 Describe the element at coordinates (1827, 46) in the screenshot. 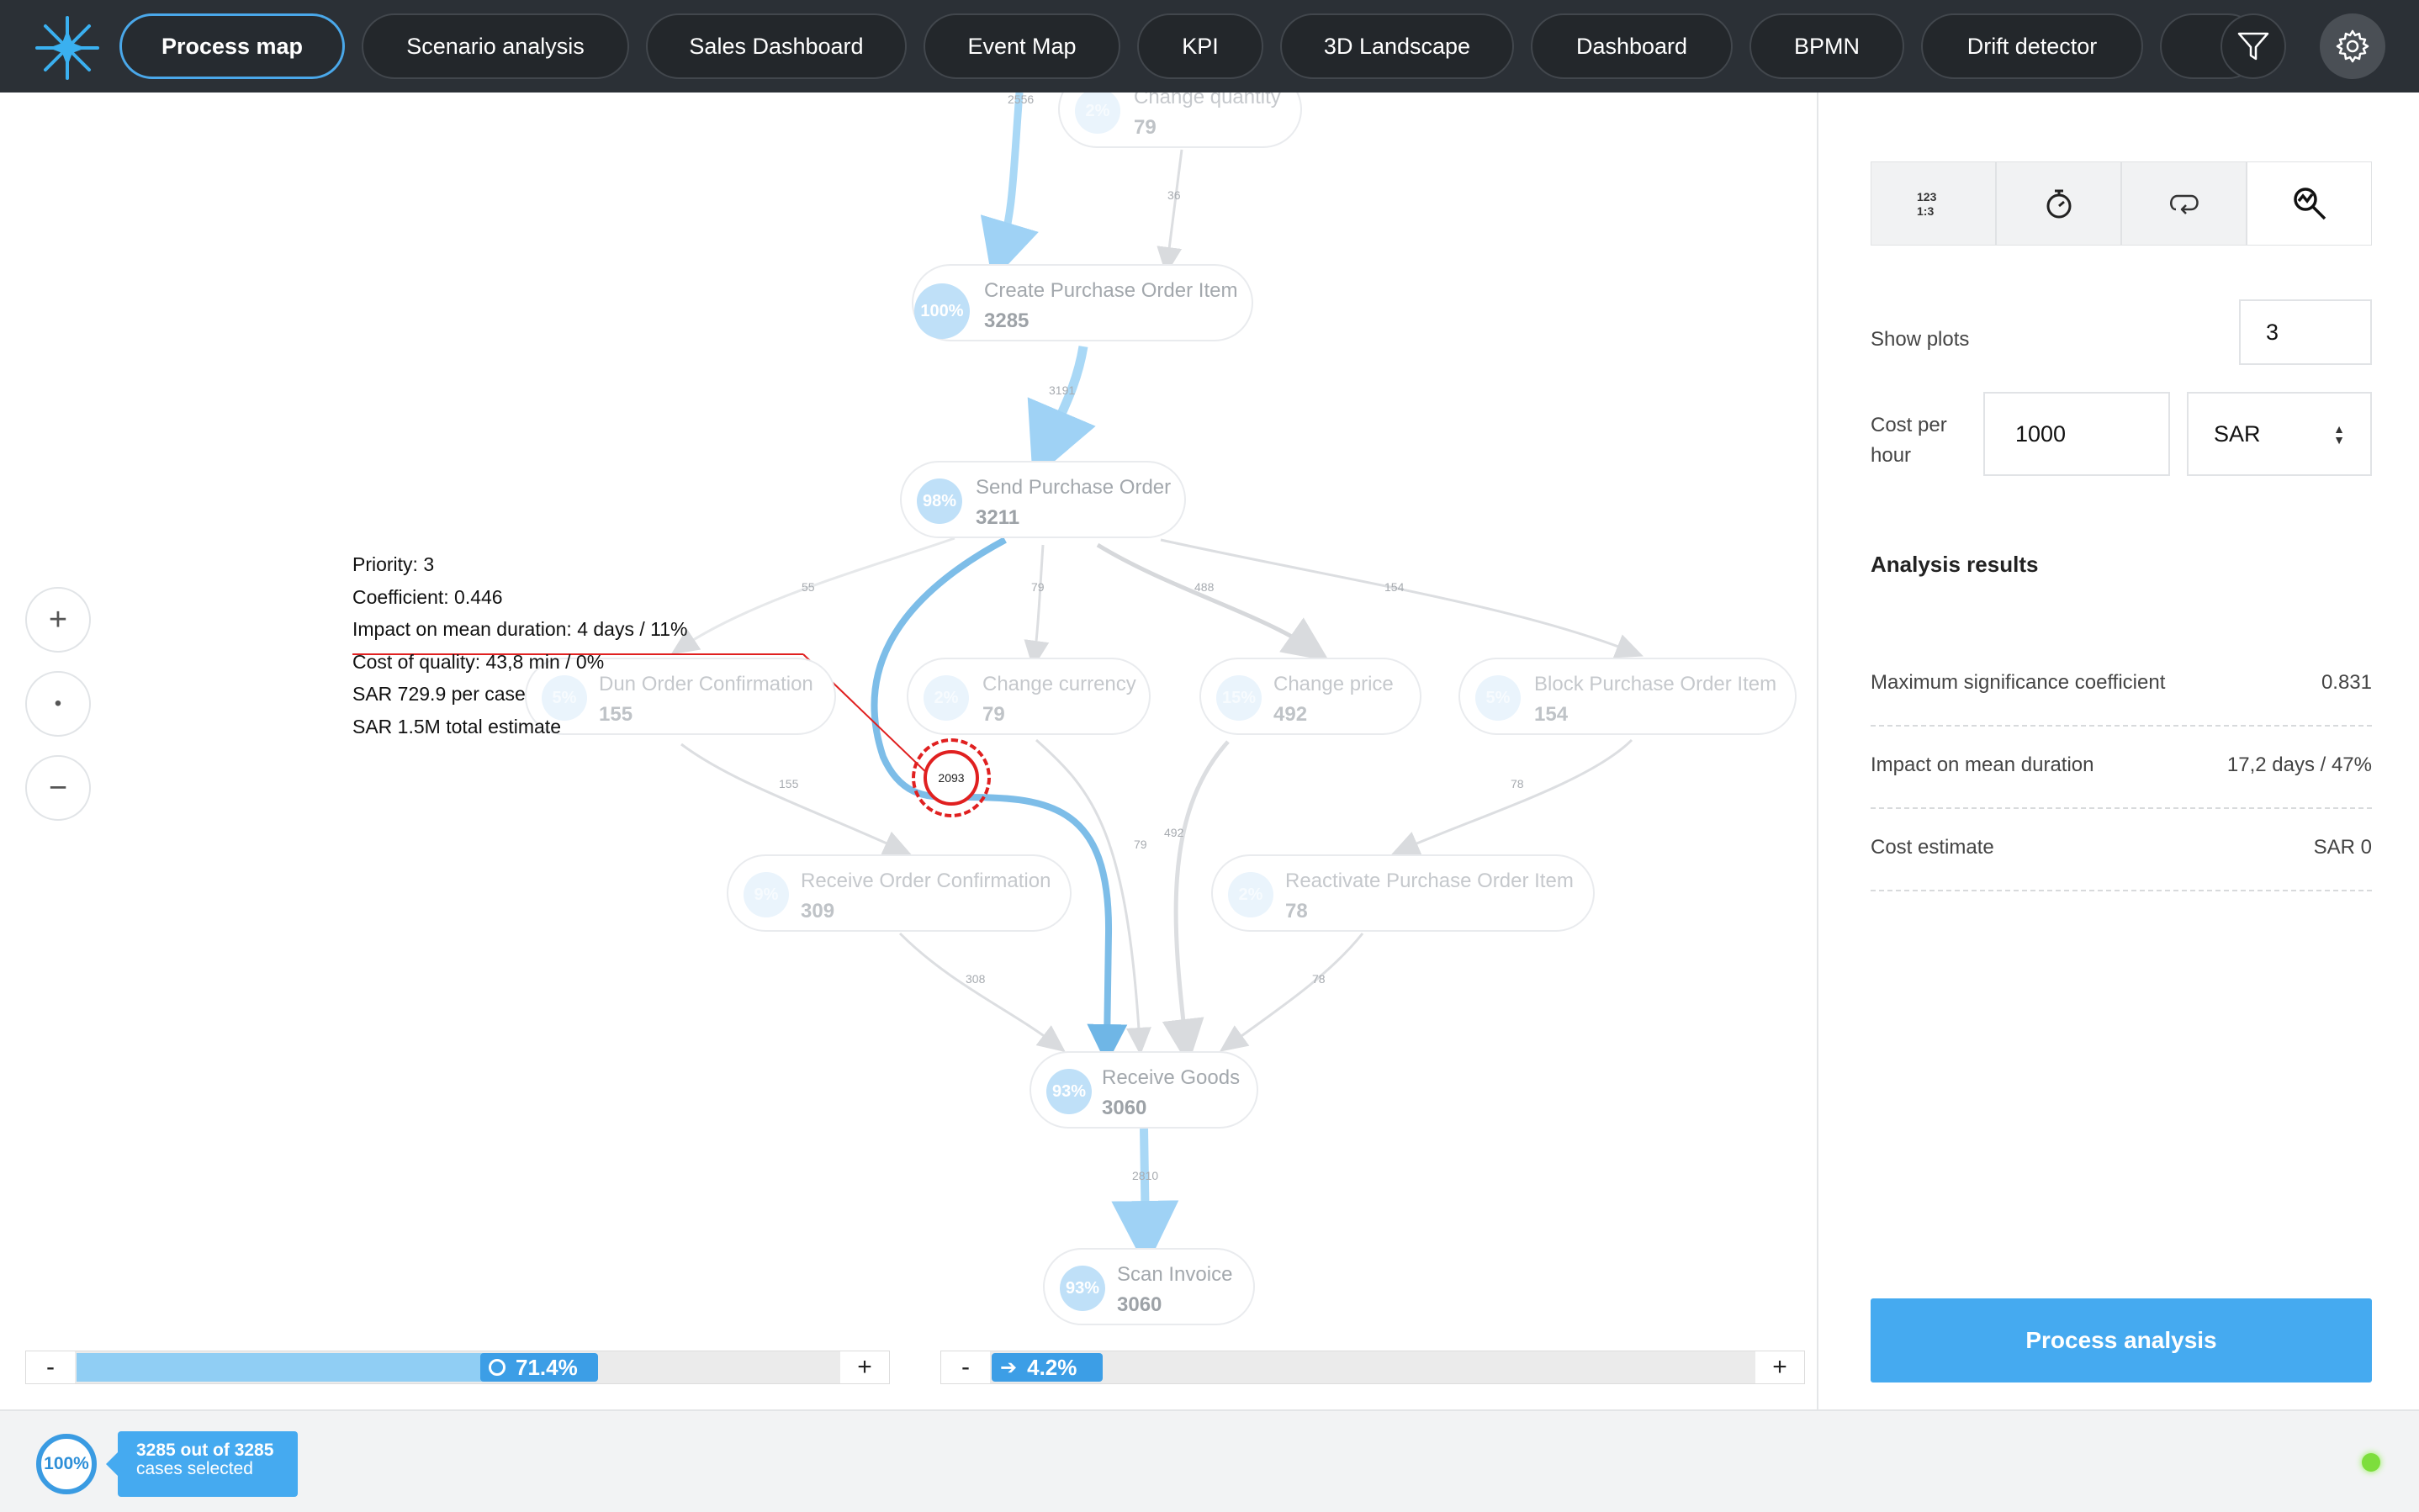

I see `tab-bpmn: BPMN` at that location.